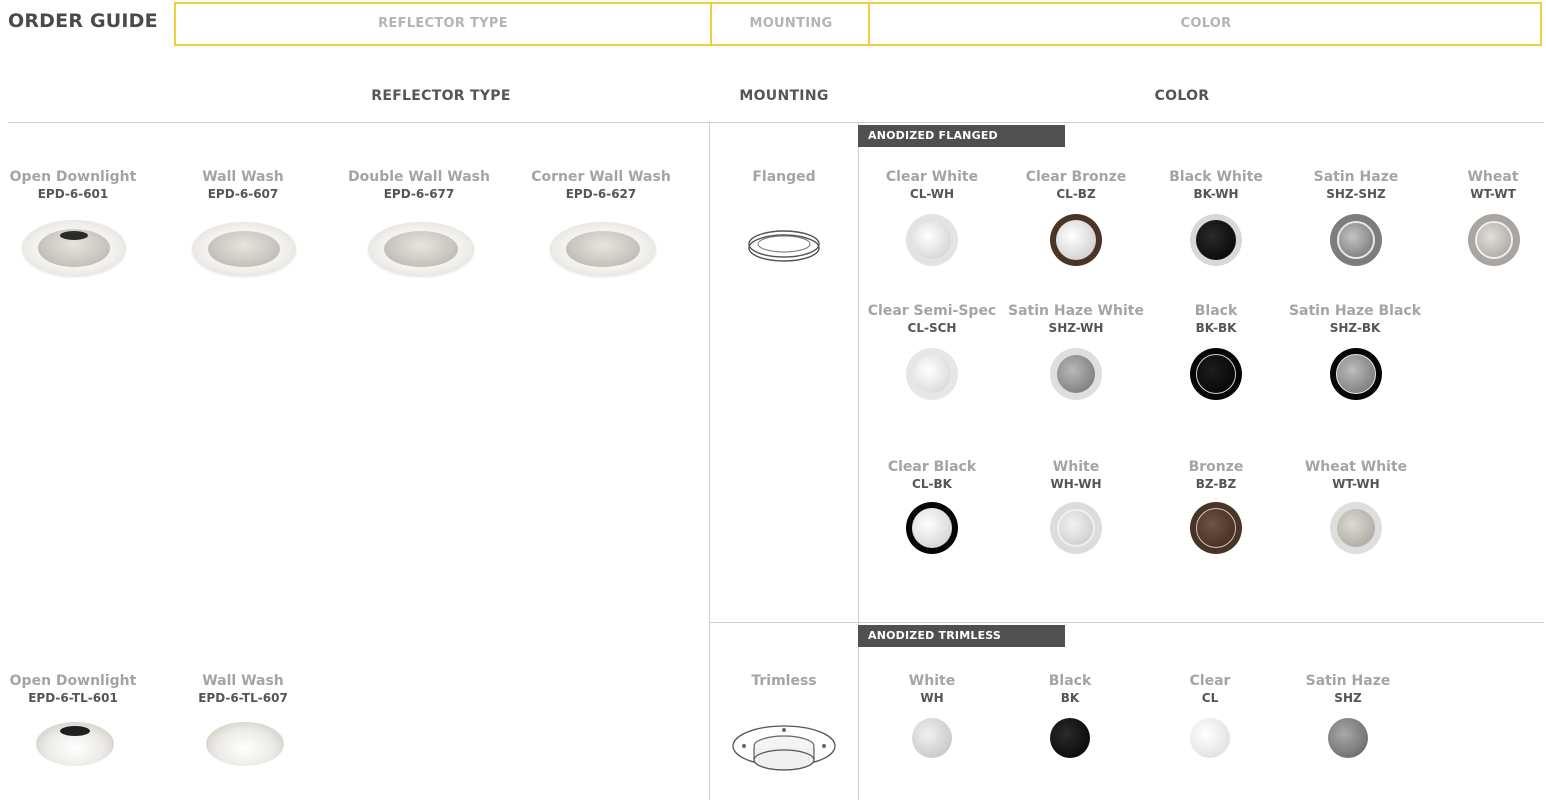  I want to click on anodized-flanged-badge: ANODIZED FLANGED, so click(961, 136).